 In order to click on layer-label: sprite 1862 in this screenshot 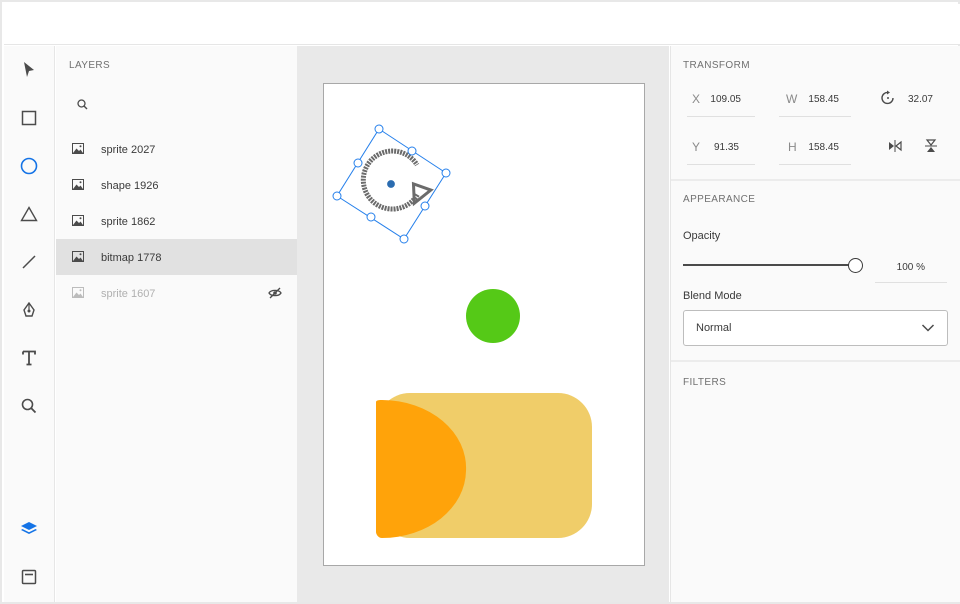, I will do `click(128, 222)`.